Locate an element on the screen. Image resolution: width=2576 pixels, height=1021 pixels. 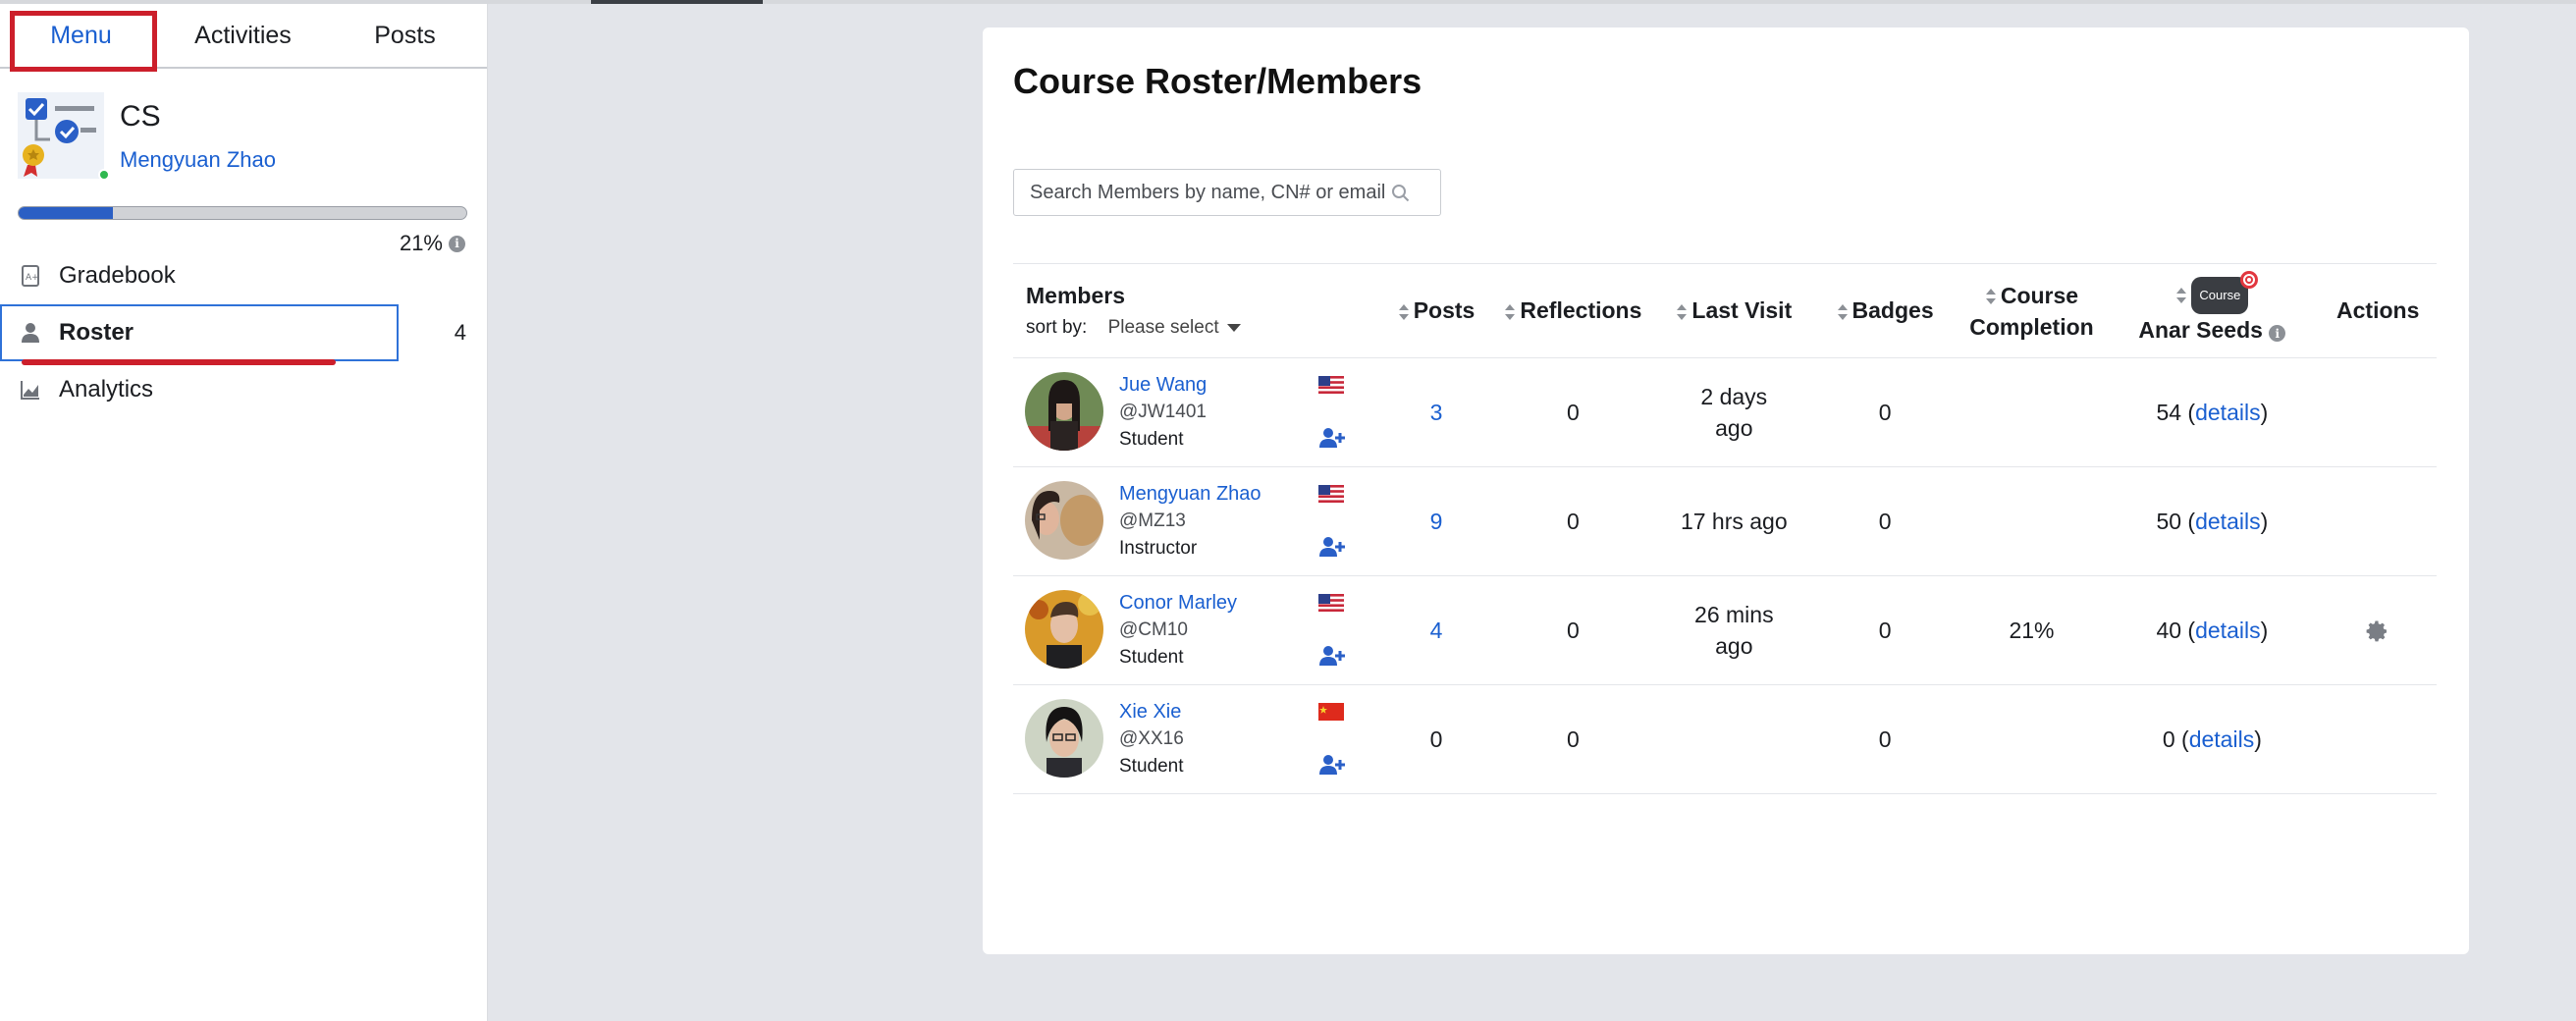
col-posts: Posts is located at coordinates (1436, 310).